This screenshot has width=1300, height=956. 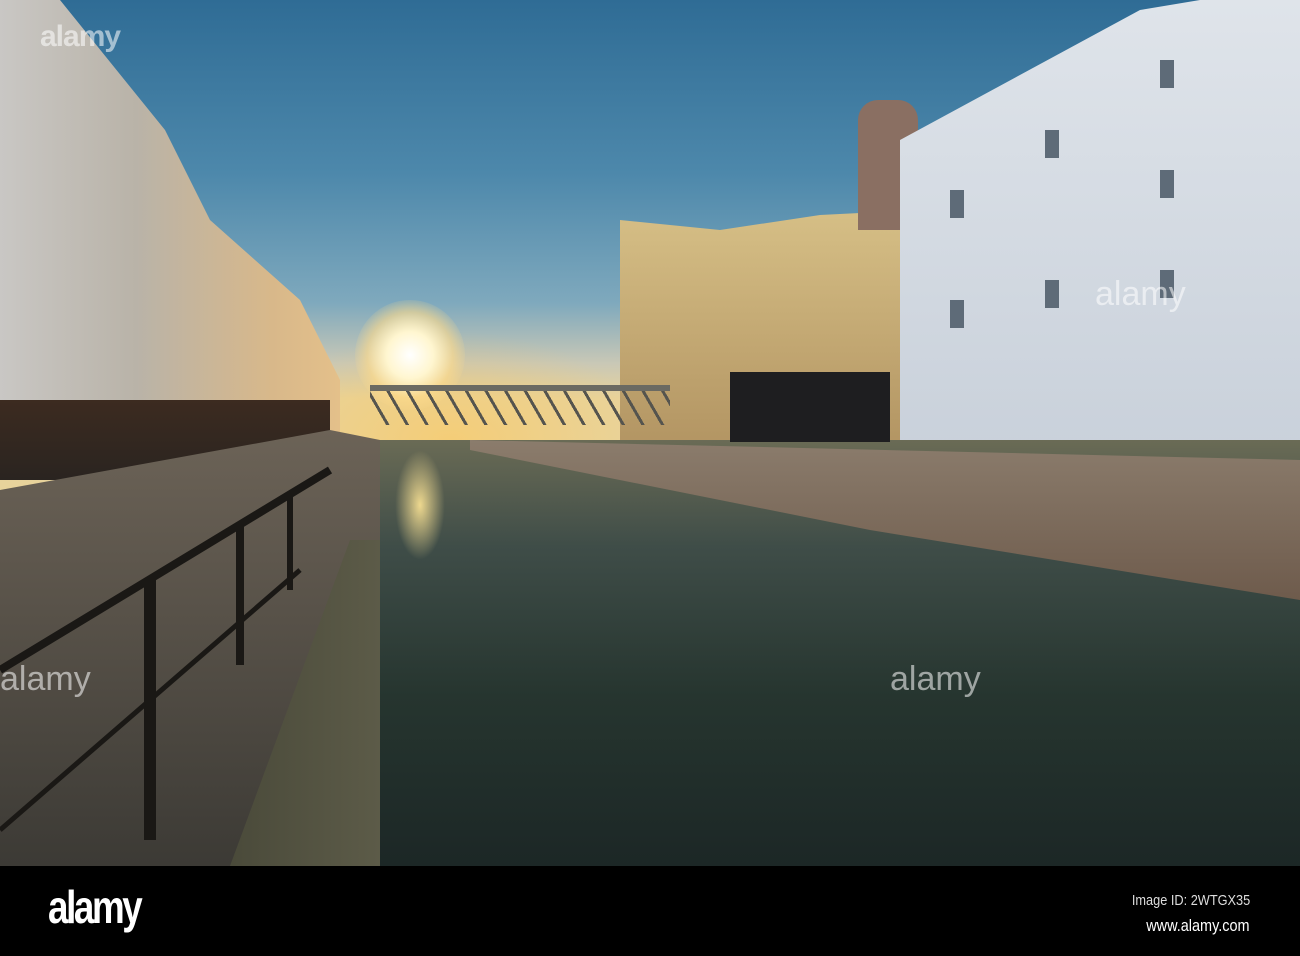 What do you see at coordinates (166, 653) in the screenshot?
I see `railing` at bounding box center [166, 653].